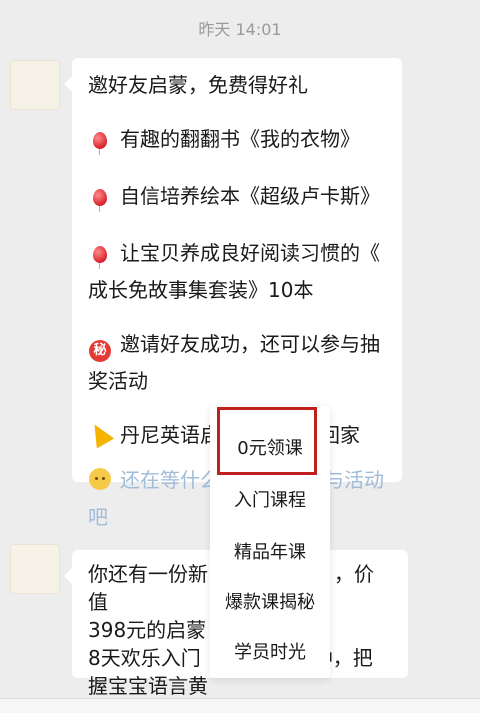  I want to click on list-item-text: 有趣的翻翻书《我的衣物》, so click(240, 139).